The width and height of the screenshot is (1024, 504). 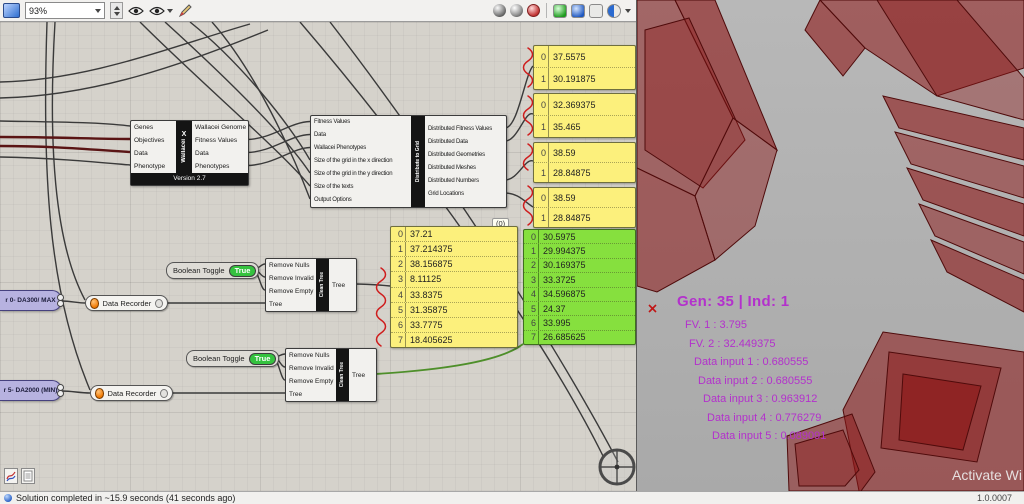 I want to click on panel-fitness-2: 0 32.369375 1 35.465, so click(x=584, y=115).